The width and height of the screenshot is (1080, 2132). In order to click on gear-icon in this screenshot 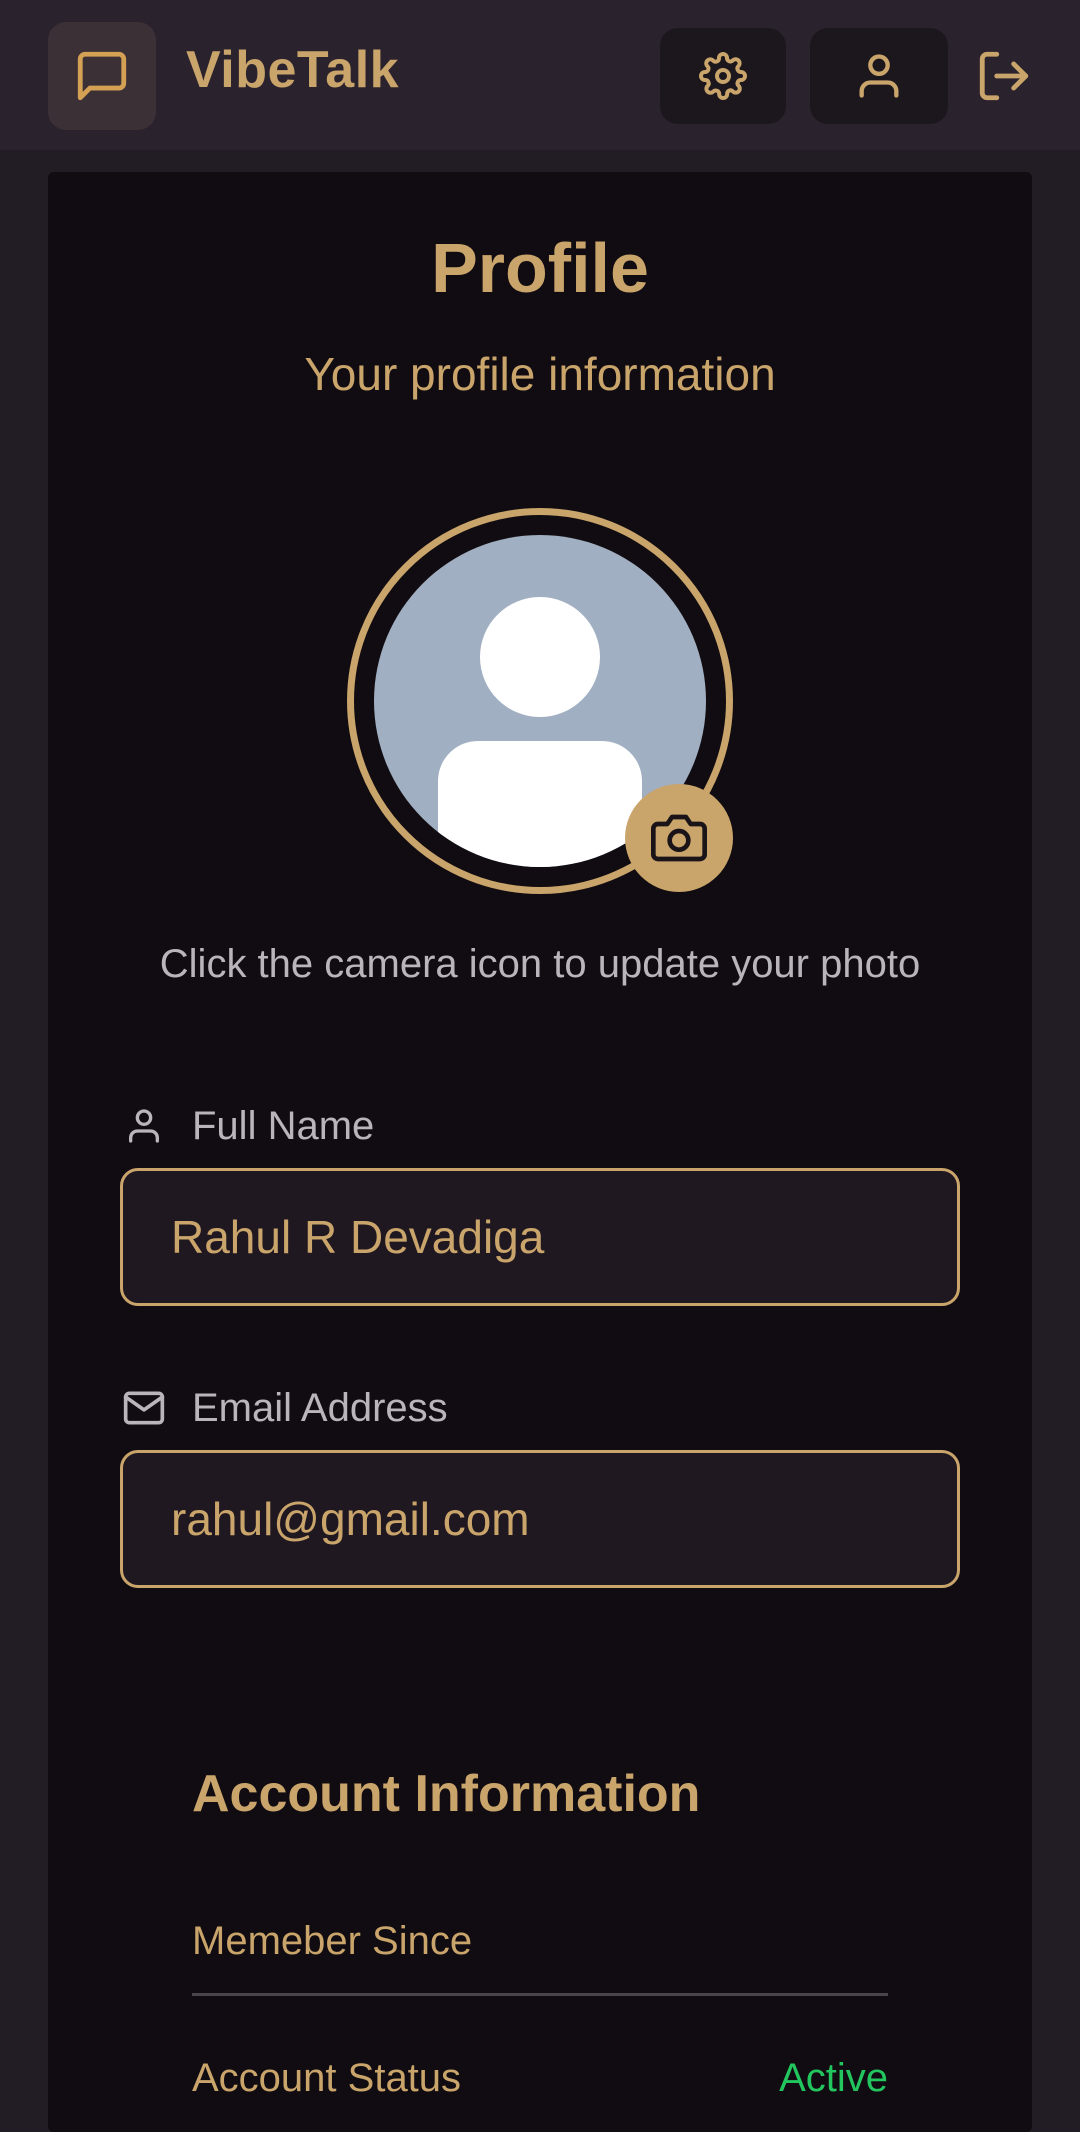, I will do `click(723, 76)`.